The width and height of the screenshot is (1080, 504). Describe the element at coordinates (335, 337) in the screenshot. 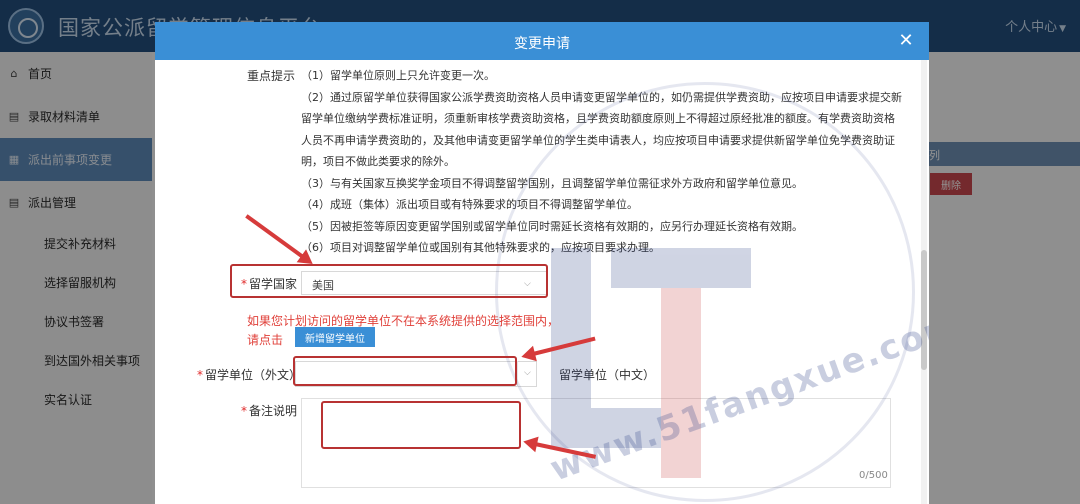

I see `add-unit-button: 新增留学单位` at that location.